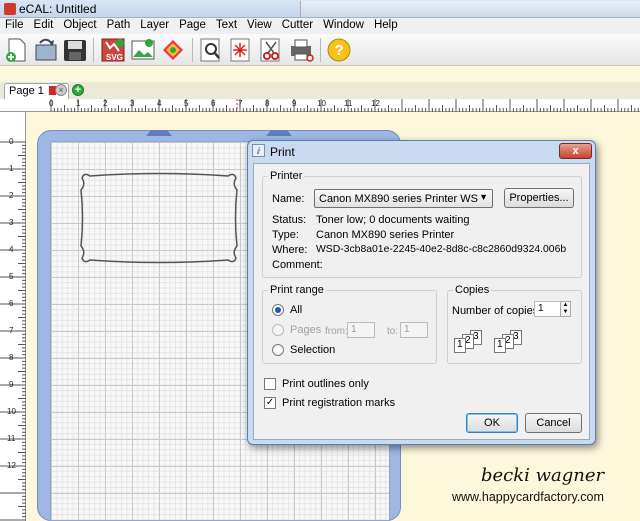  What do you see at coordinates (492, 423) in the screenshot?
I see `ok-button: OK` at bounding box center [492, 423].